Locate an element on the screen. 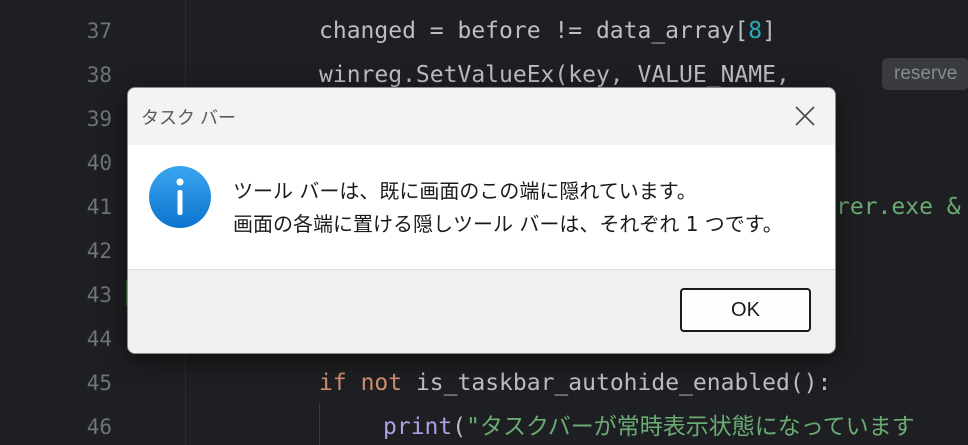  line-number: 40 is located at coordinates (99, 163).